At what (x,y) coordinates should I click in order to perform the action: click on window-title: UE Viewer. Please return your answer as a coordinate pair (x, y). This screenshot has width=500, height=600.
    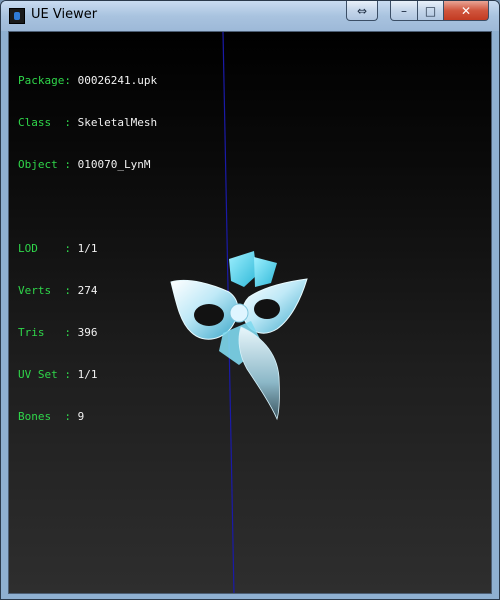
    Looking at the image, I should click on (64, 14).